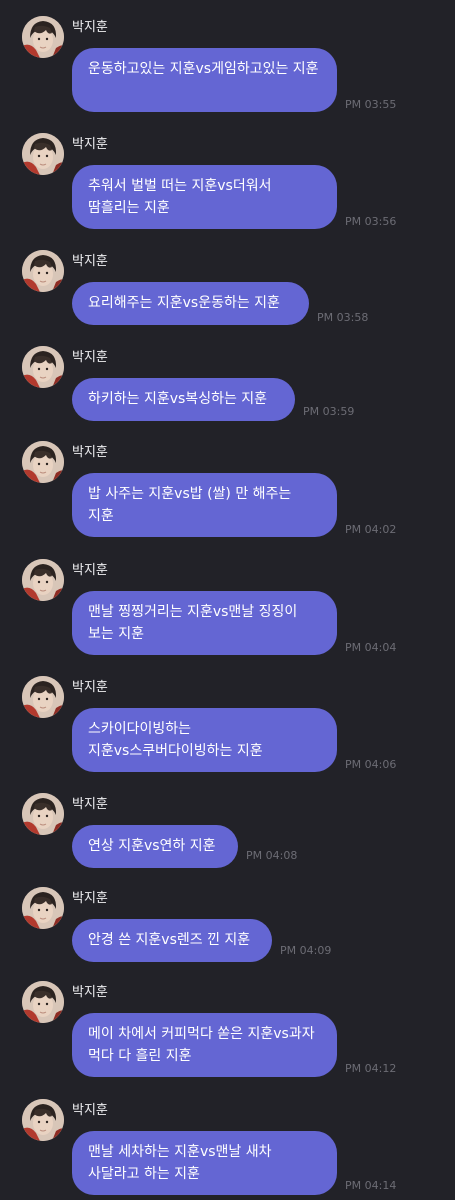 The width and height of the screenshot is (455, 1200). Describe the element at coordinates (204, 1045) in the screenshot. I see `message-bubble: 메이 차에서 커피먹다 쏟은 지훈vs과자 먹다 다 흘린 지훈` at that location.